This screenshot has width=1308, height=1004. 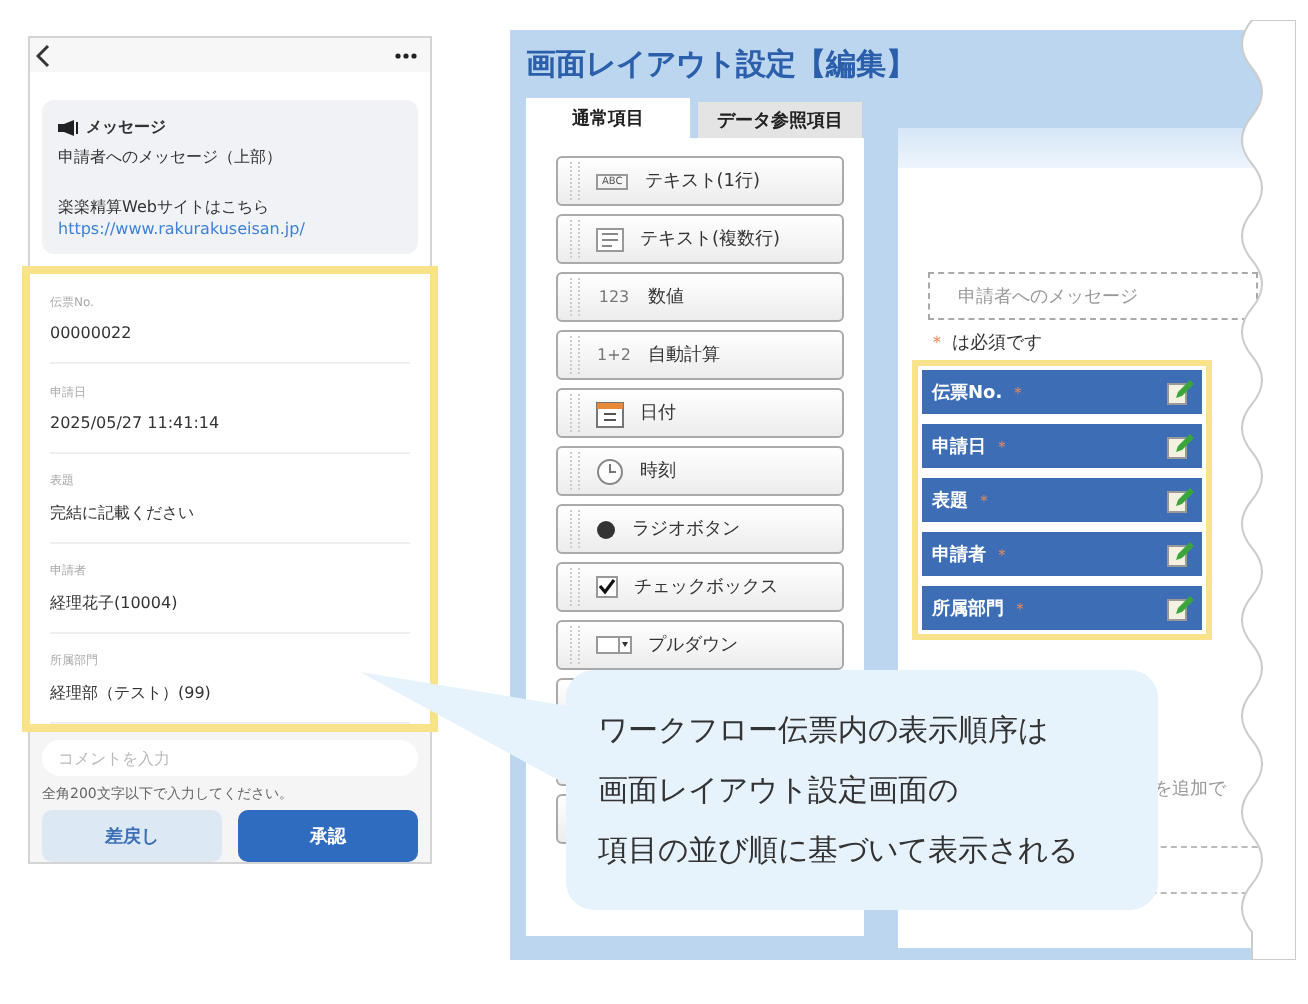 What do you see at coordinates (968, 608) in the screenshot?
I see `item-label: 所属部門` at bounding box center [968, 608].